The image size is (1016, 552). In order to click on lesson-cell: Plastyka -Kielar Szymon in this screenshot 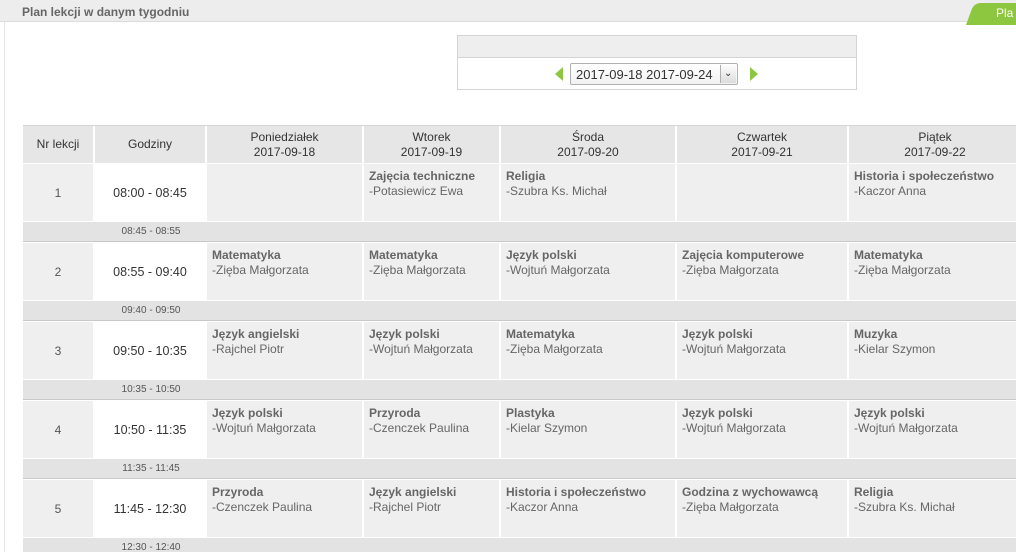, I will do `click(589, 429)`.